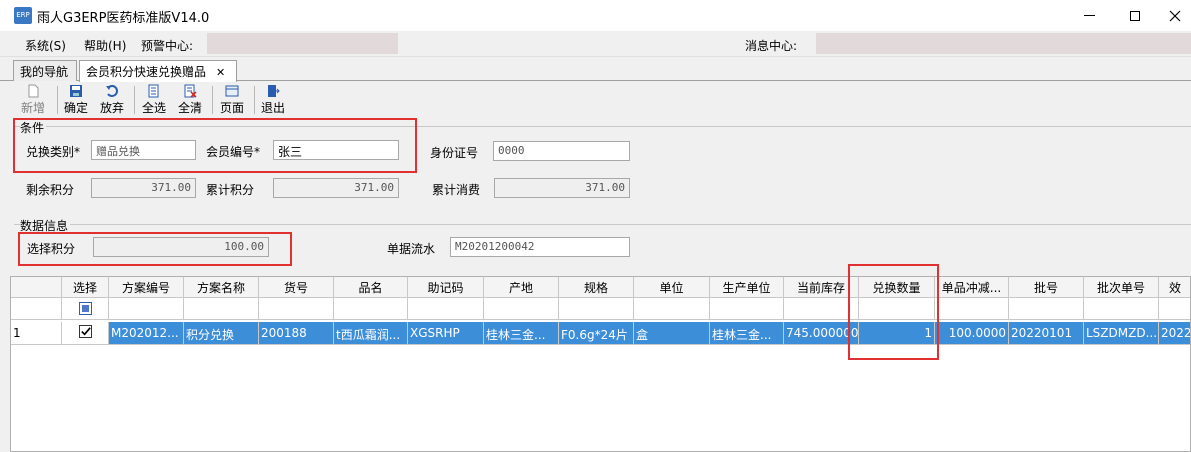 The width and height of the screenshot is (1191, 452). I want to click on grid-header-spec: 规格, so click(596, 287).